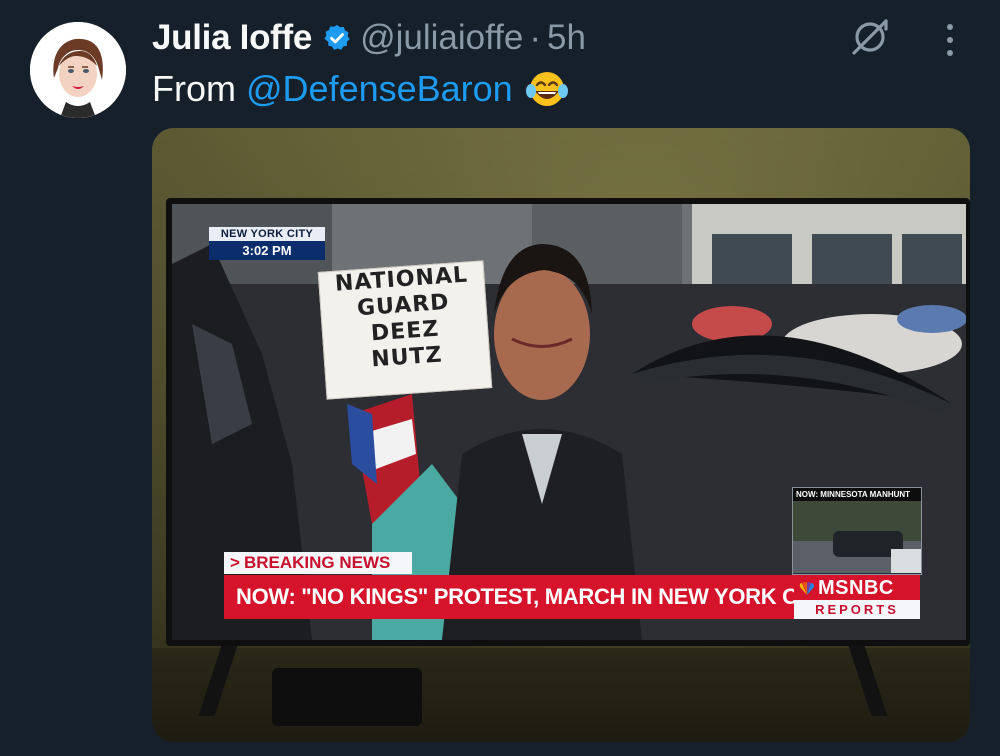  Describe the element at coordinates (337, 38) in the screenshot. I see `verified-badge-icon` at that location.